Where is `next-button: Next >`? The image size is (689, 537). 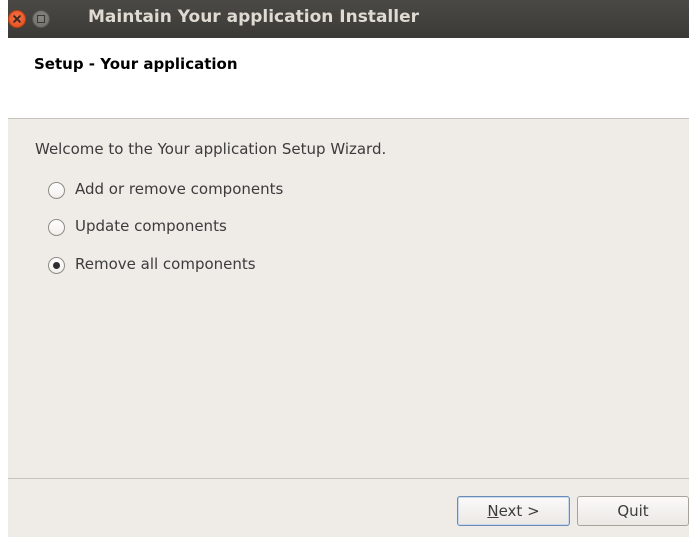
next-button: Next > is located at coordinates (513, 511).